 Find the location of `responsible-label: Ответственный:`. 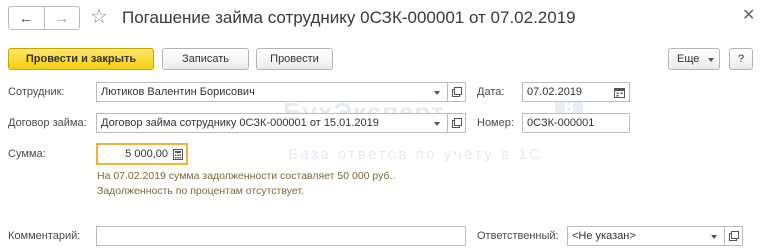

responsible-label: Ответственный: is located at coordinates (518, 236).